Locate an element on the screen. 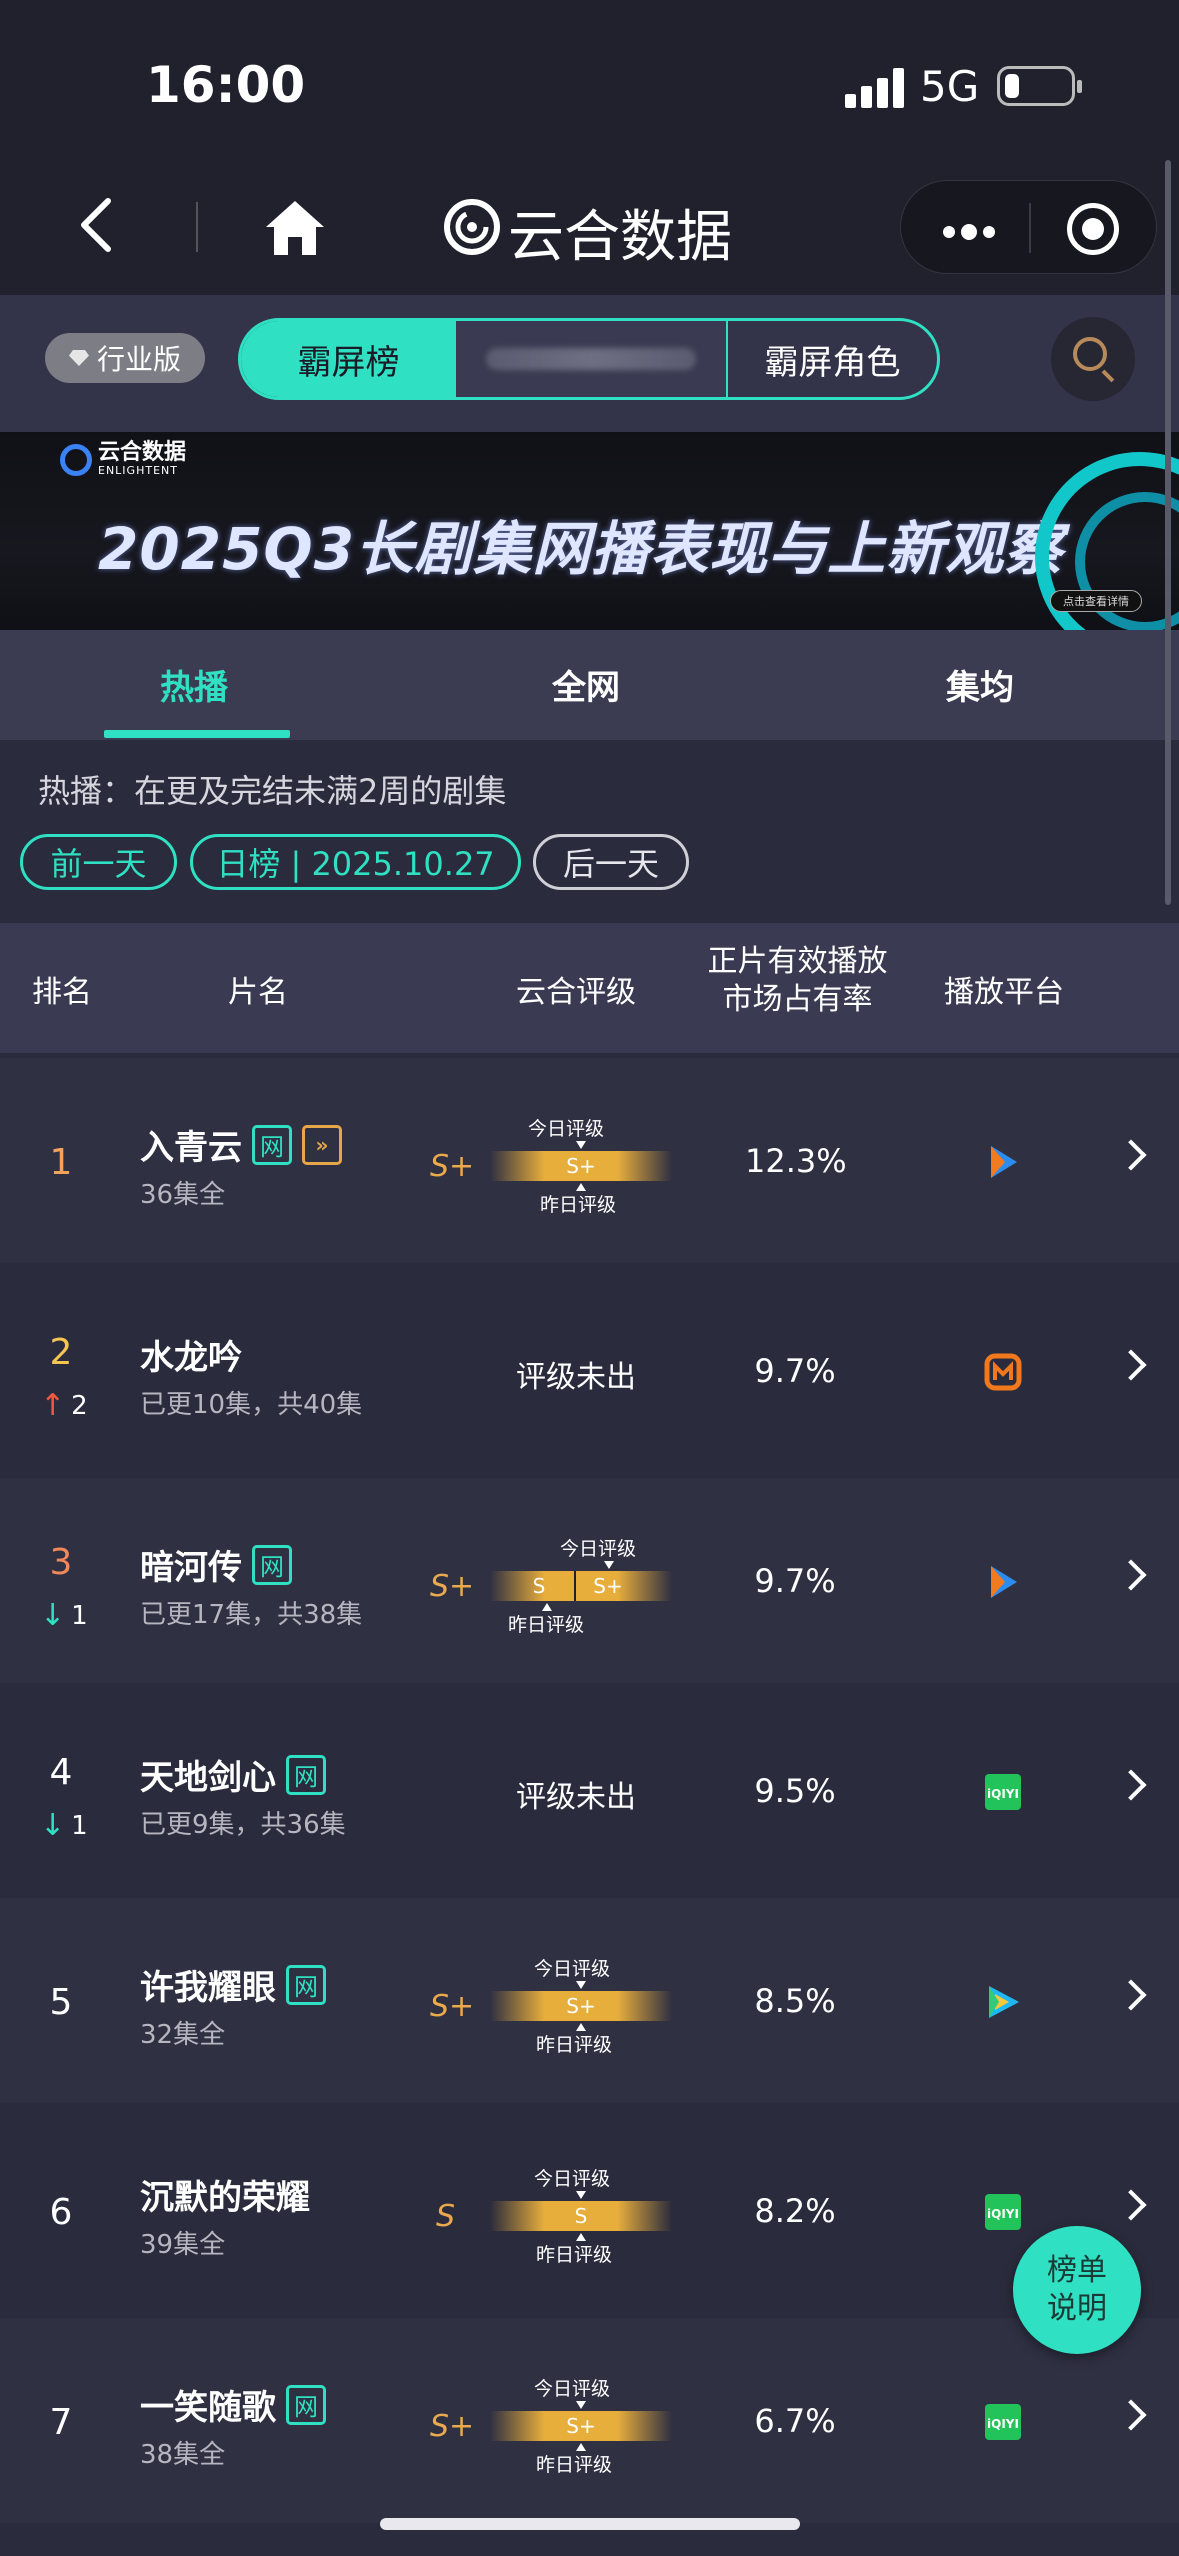 The image size is (1179, 2556). table-row: 5 许我耀眼 网 32集全 S+ 今日评级 S+ 昨日评级 8.5% is located at coordinates (589, 2000).